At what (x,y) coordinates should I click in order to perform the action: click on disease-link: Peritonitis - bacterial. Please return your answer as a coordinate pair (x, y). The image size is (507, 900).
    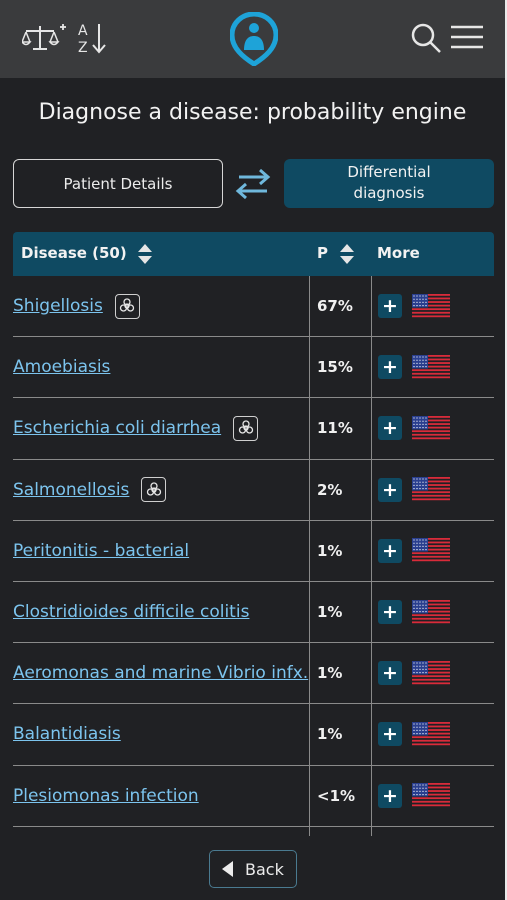
    Looking at the image, I should click on (101, 551).